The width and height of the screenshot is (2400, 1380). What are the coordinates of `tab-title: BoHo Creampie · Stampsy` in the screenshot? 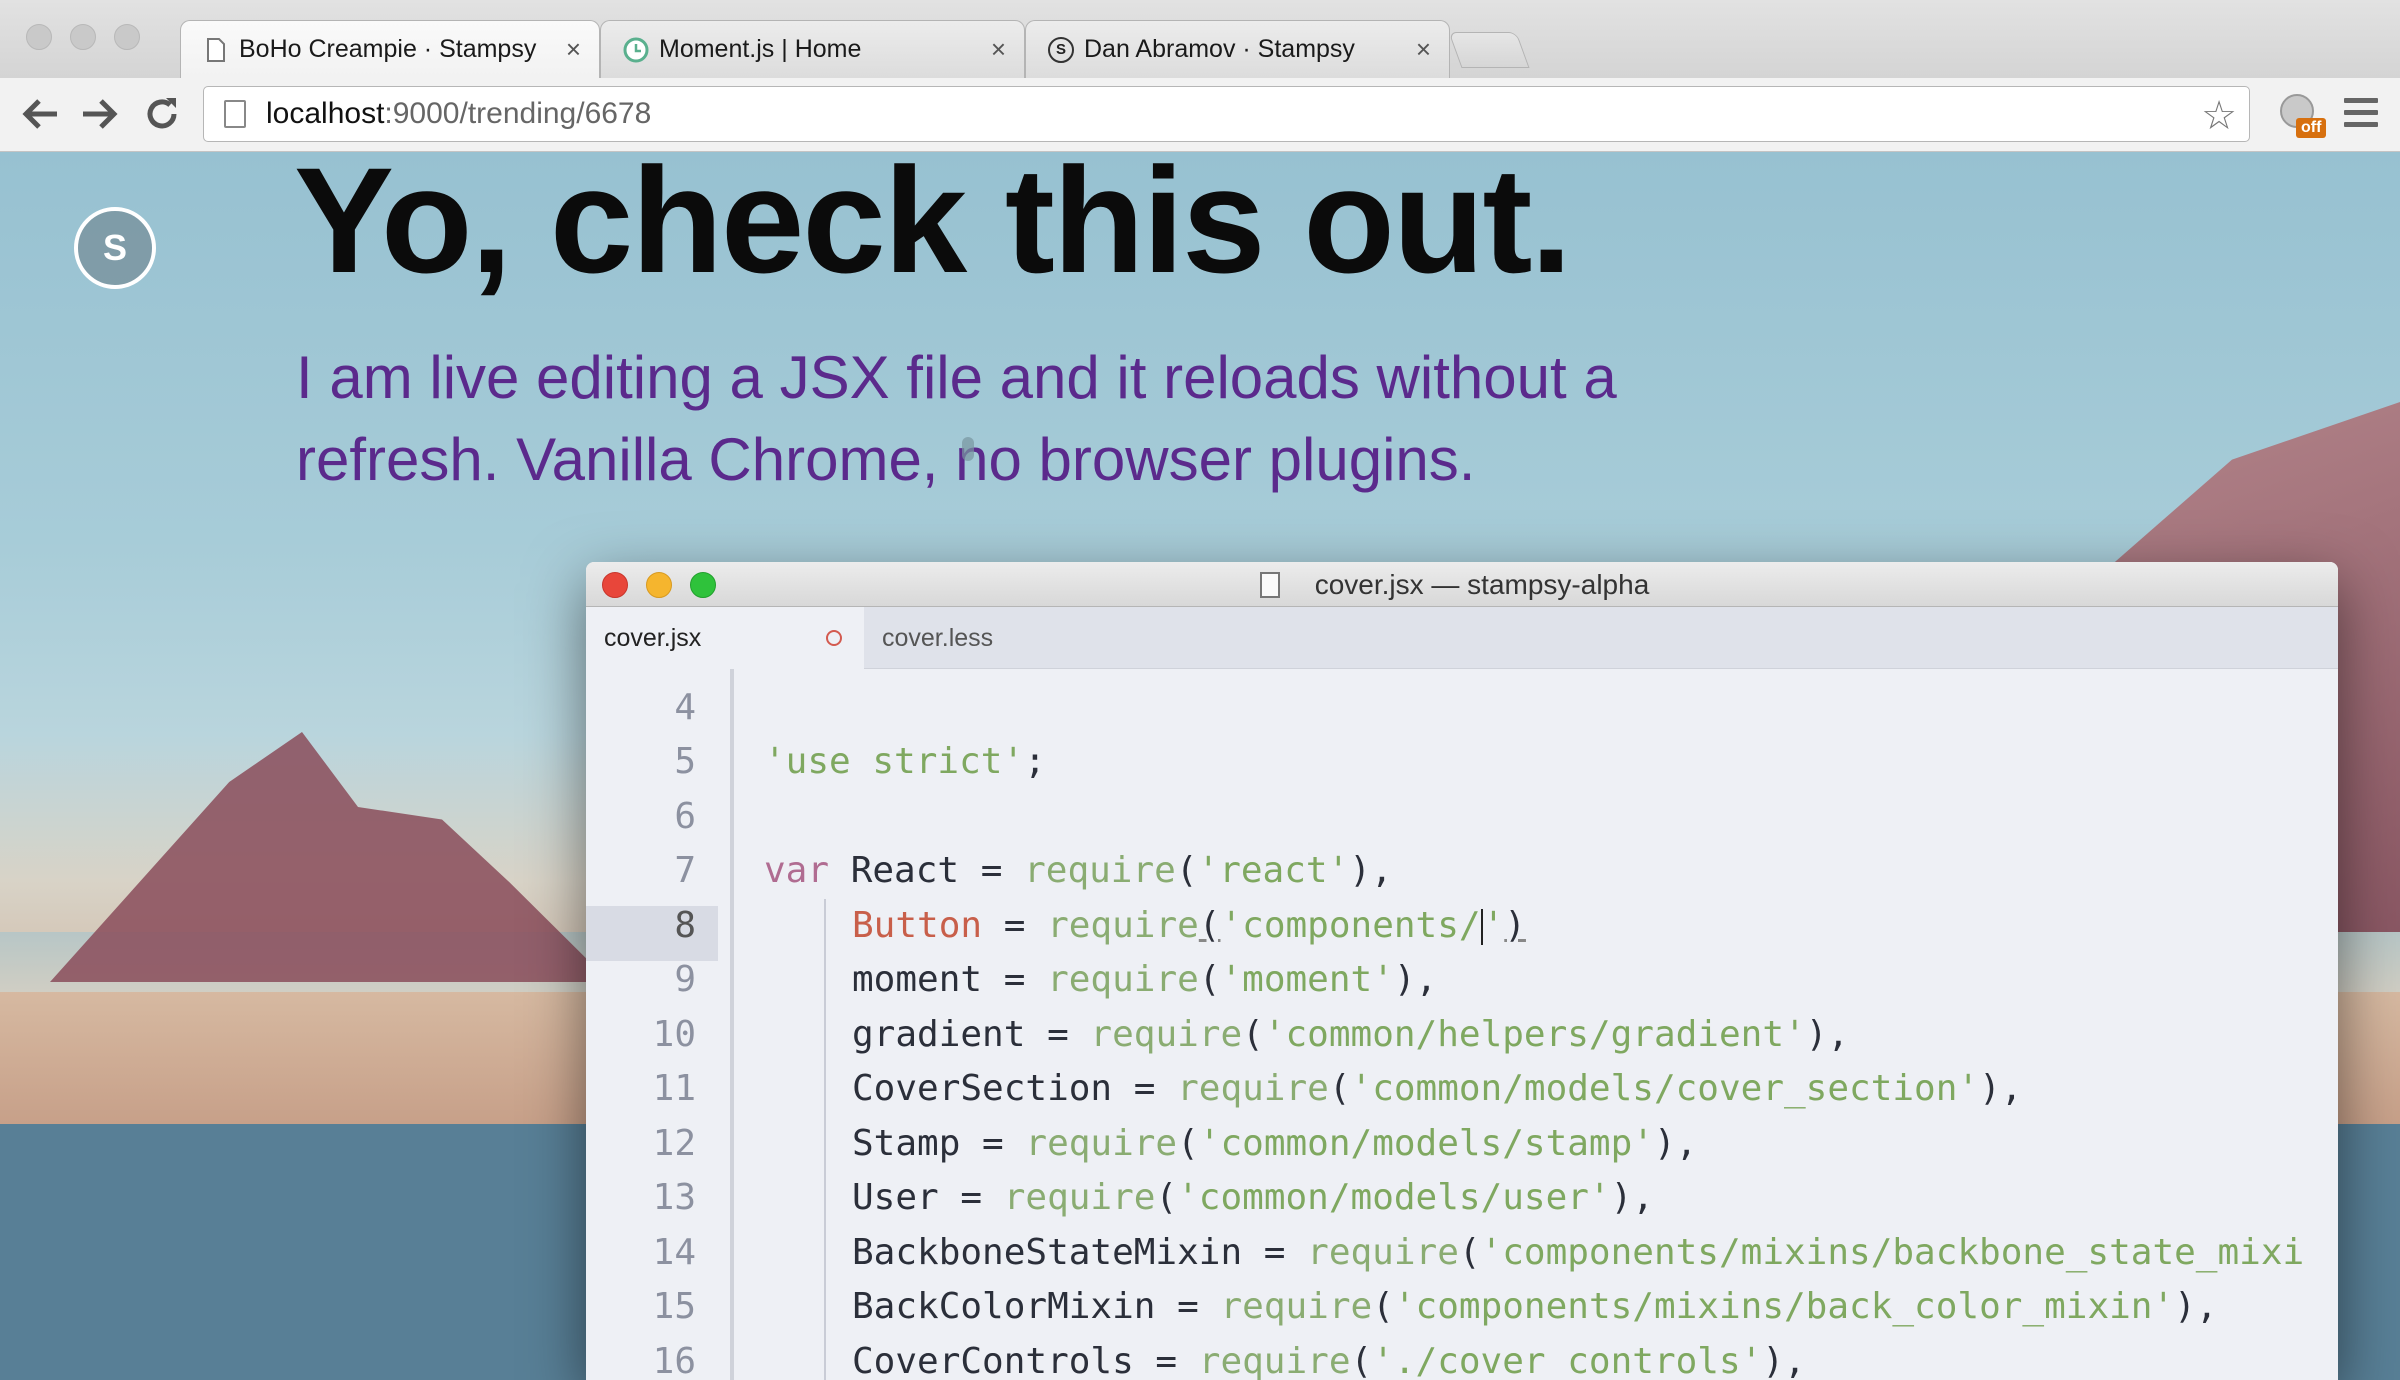 It's located at (388, 49).